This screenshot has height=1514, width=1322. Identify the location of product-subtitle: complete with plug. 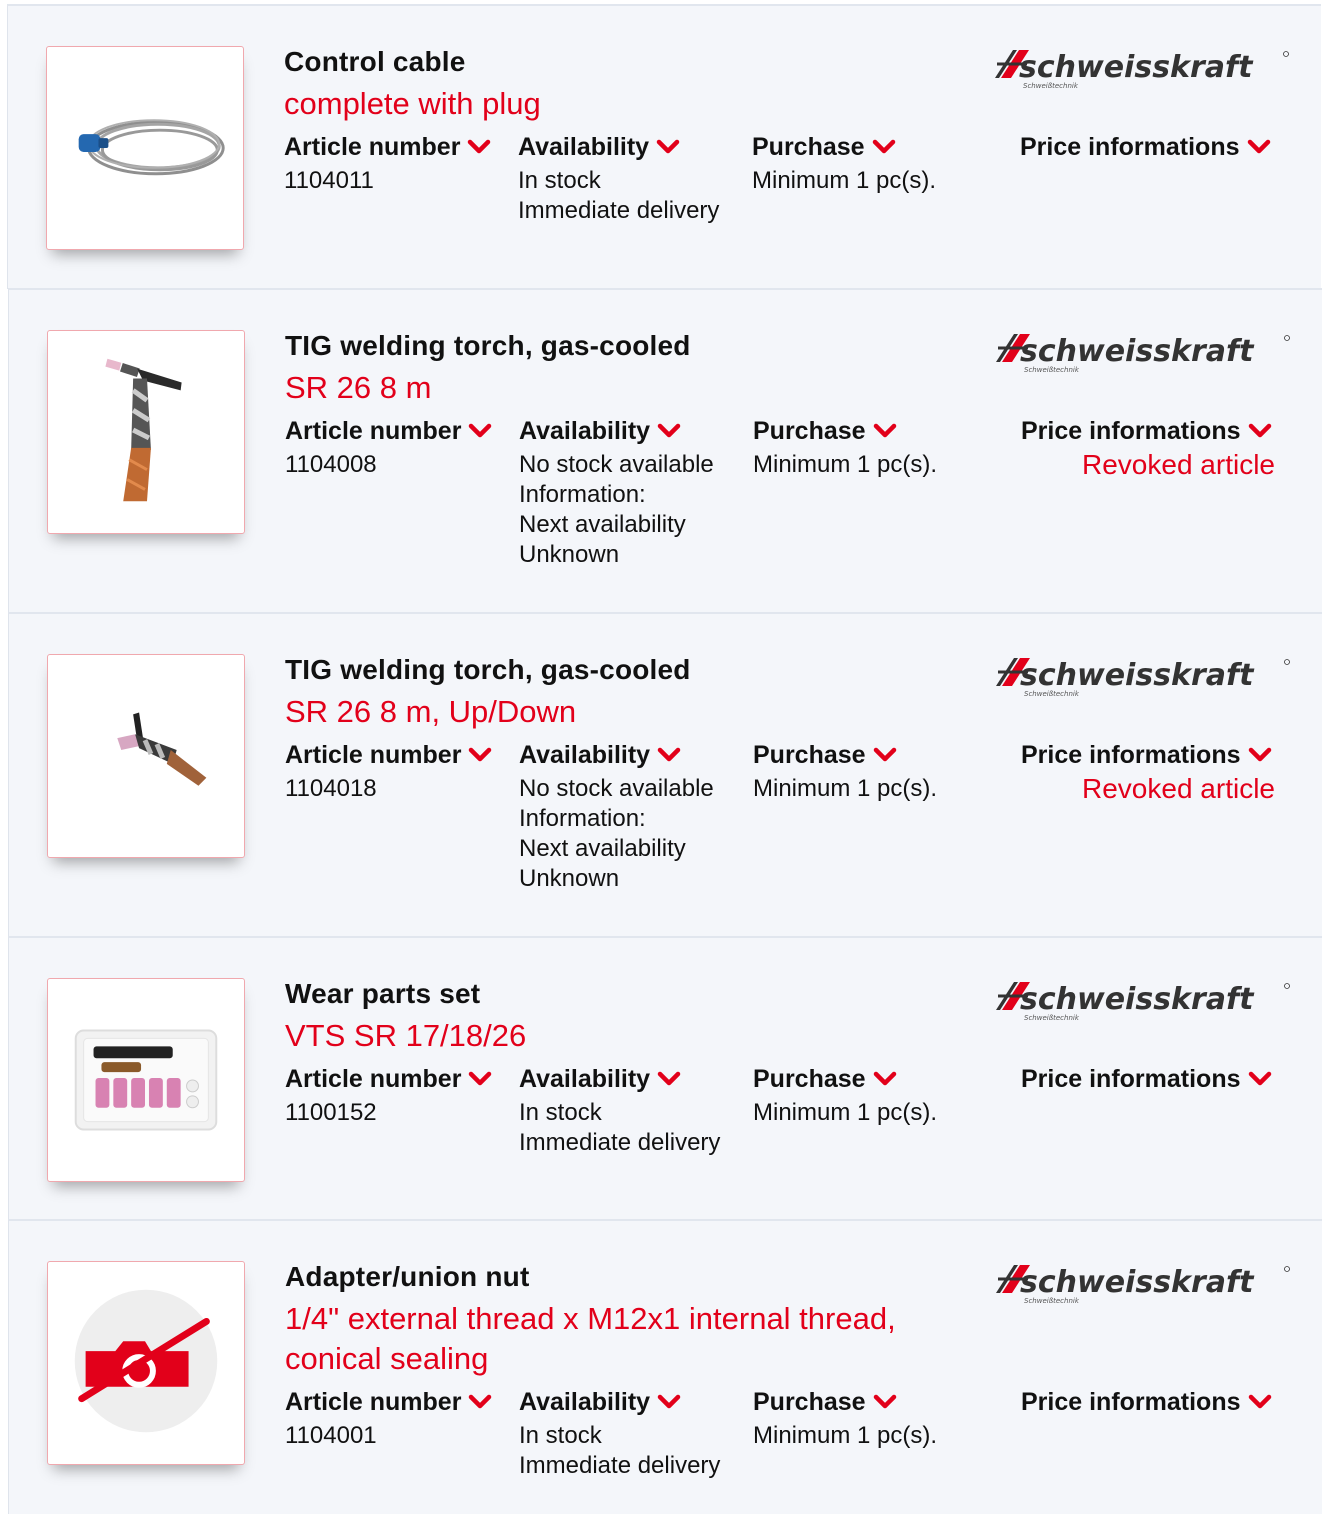
(624, 104).